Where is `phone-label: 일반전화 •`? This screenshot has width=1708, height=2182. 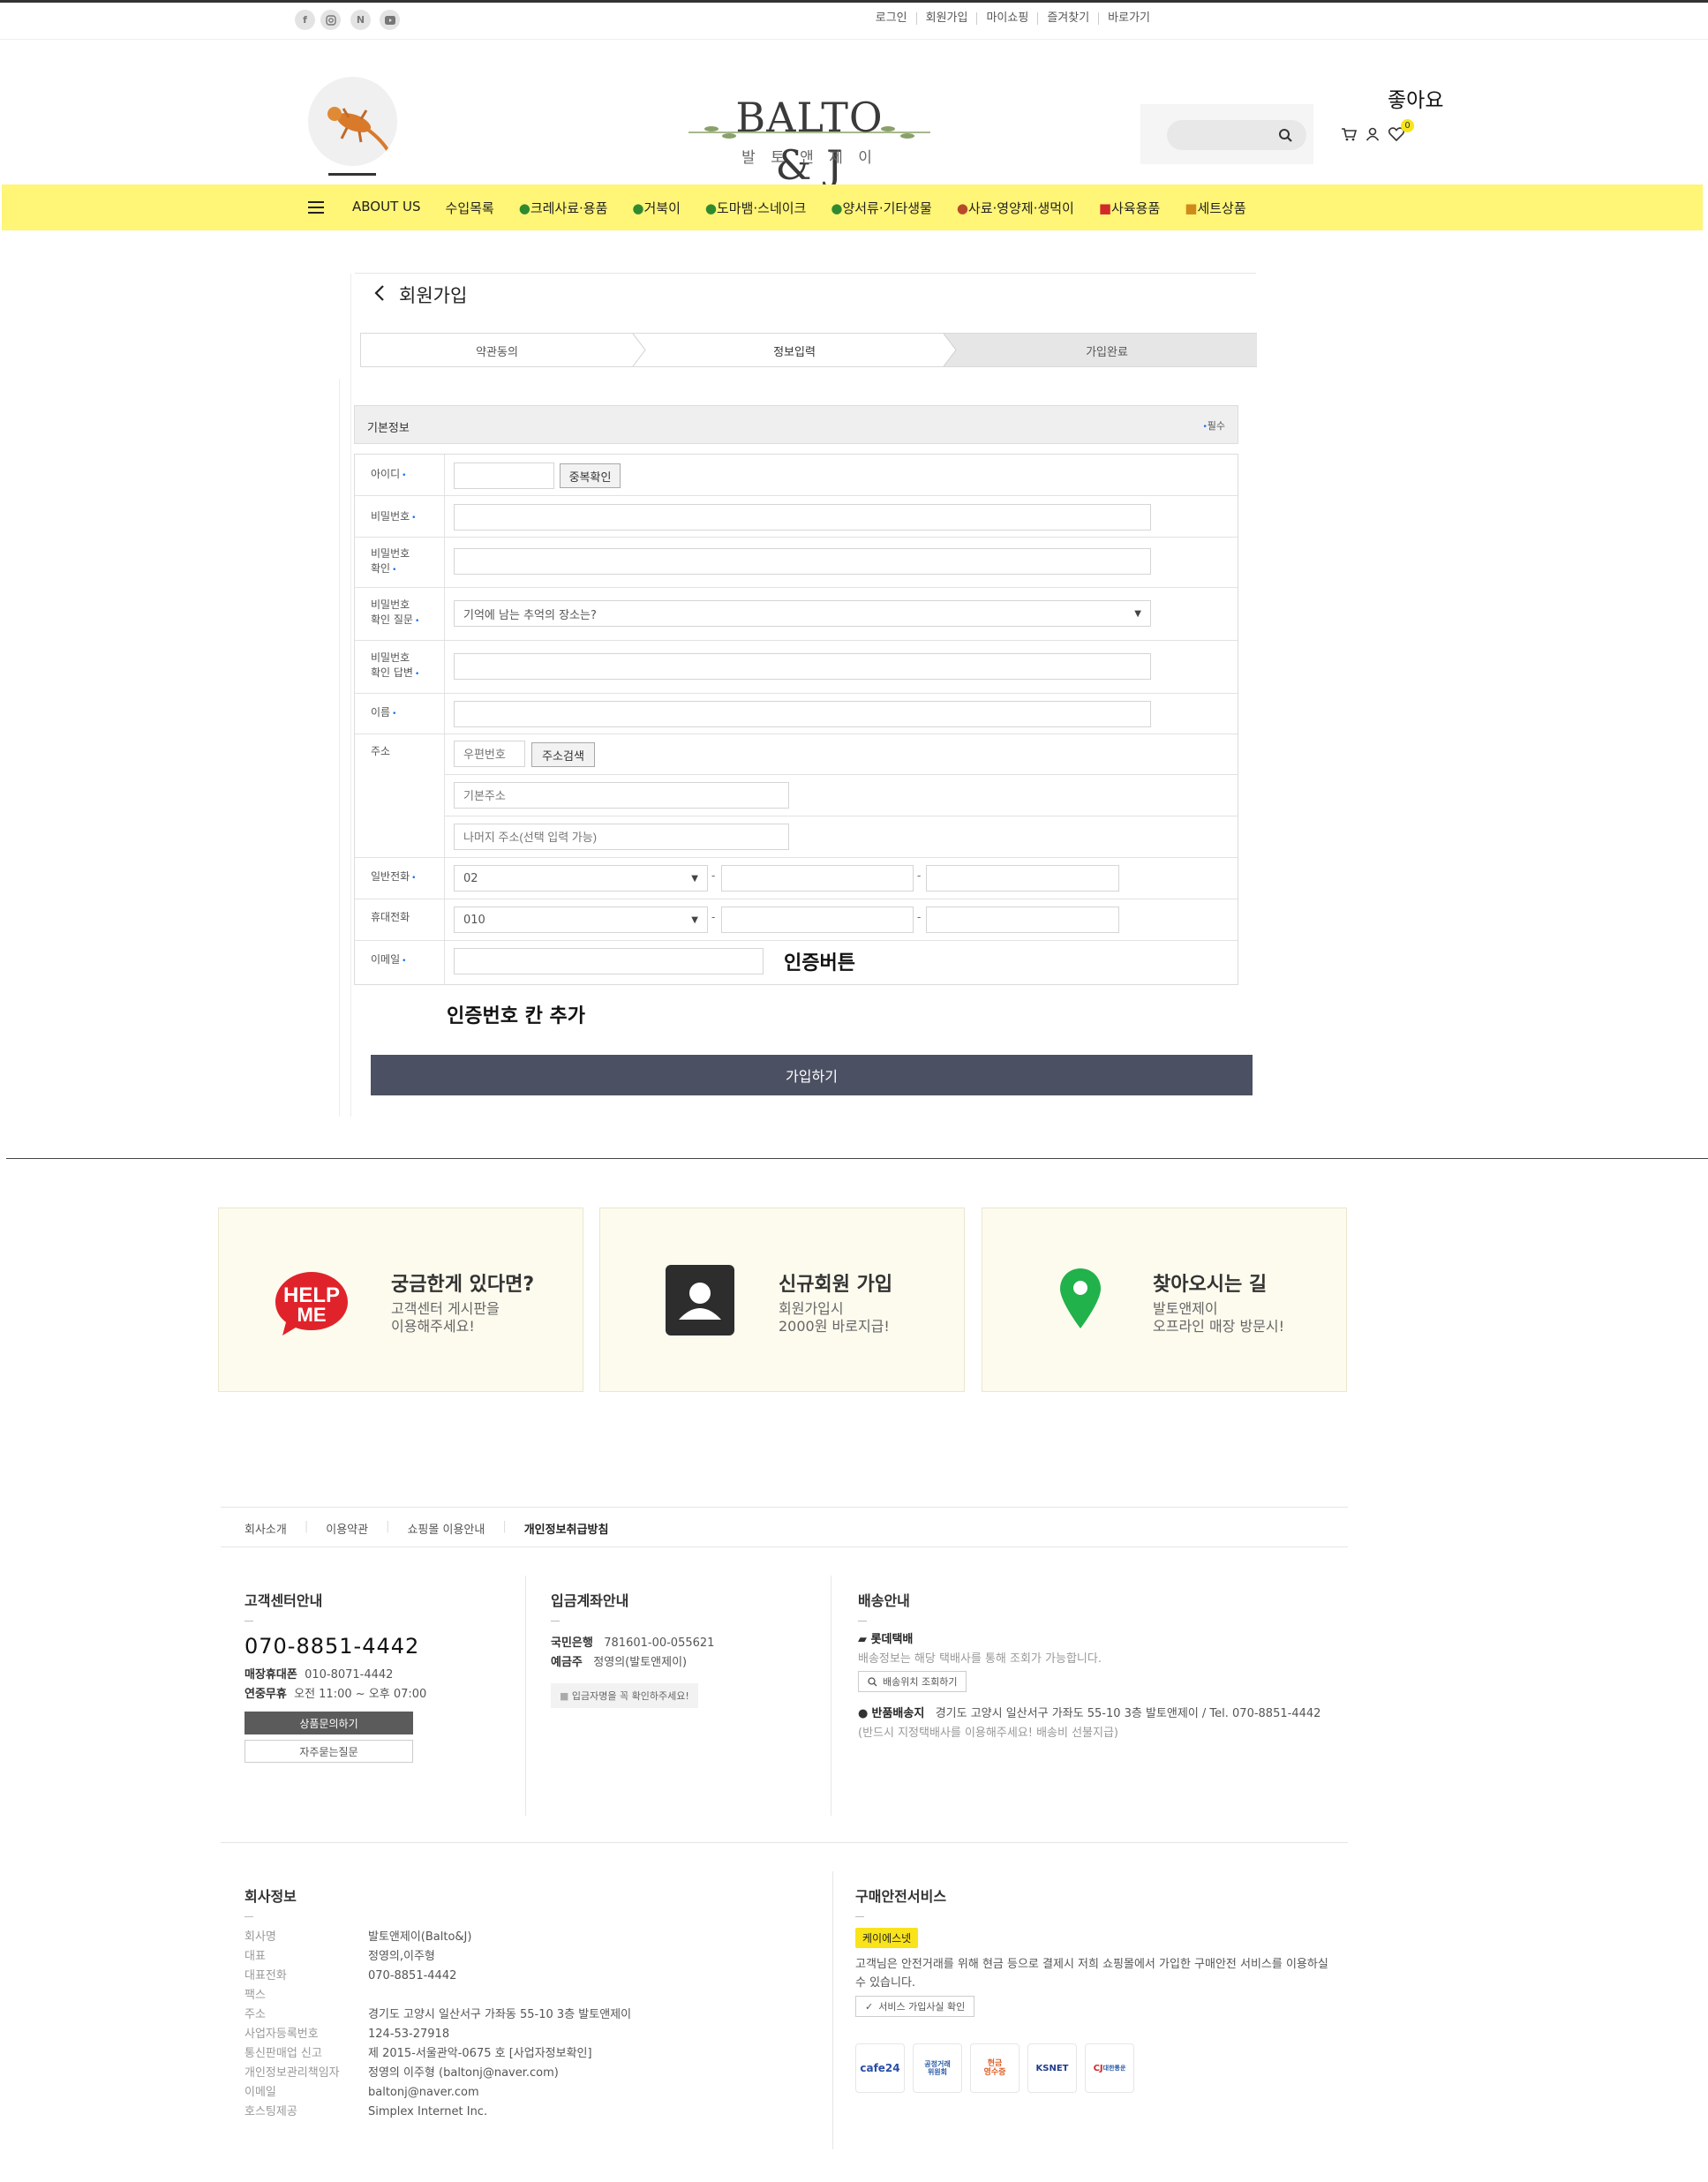 phone-label: 일반전화 • is located at coordinates (394, 876).